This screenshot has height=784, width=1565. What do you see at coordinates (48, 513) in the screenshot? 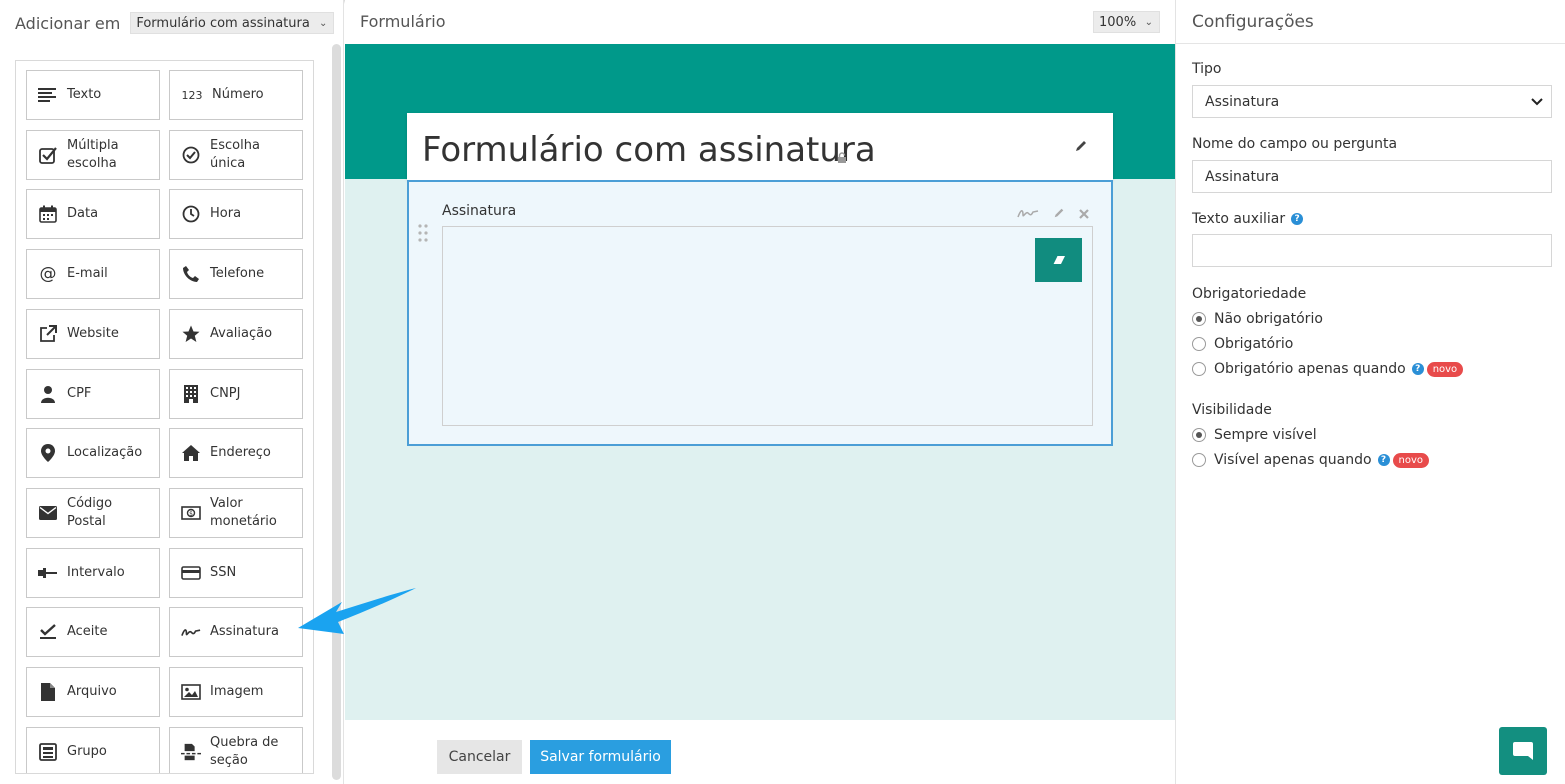
I see `envelope-icon` at bounding box center [48, 513].